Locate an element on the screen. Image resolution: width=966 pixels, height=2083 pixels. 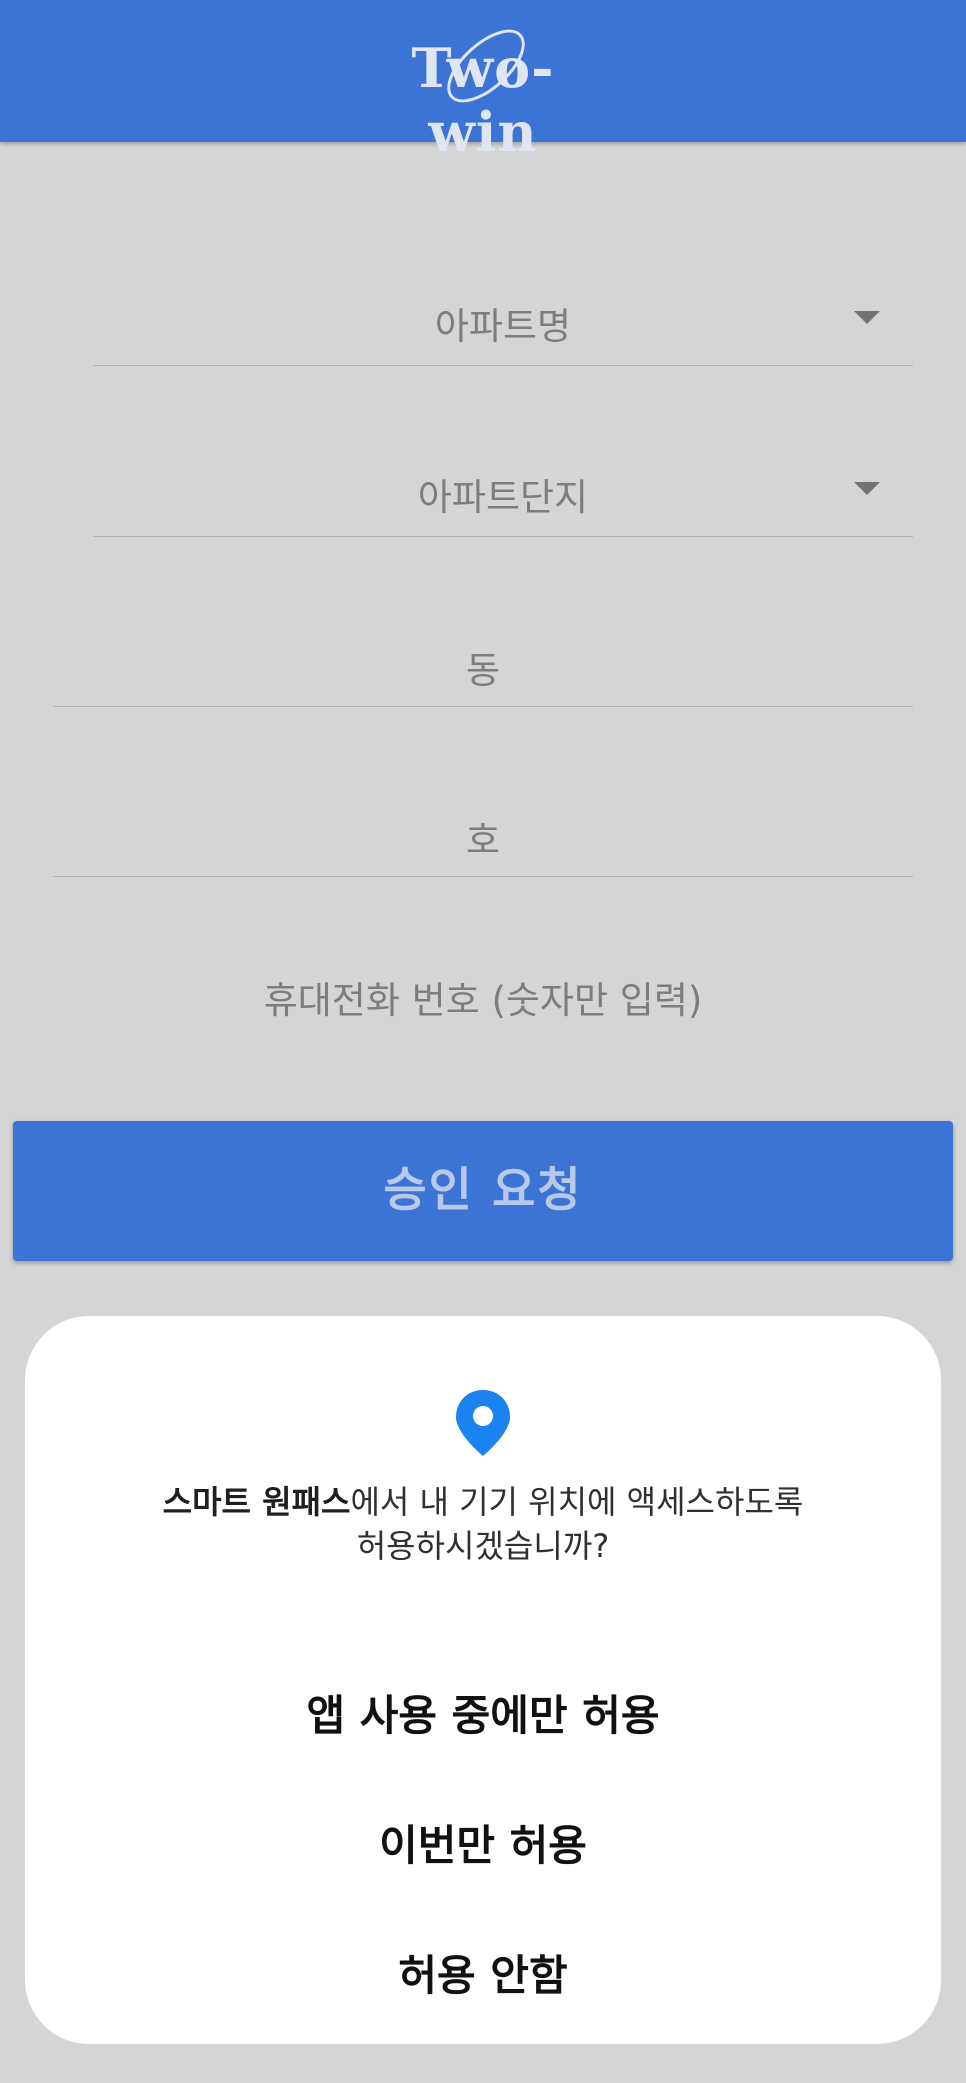
permission-message: 스마트 원패스에서 내 기기 위치에 액세스하도록 허용하시겠습니까? is located at coordinates (483, 1524).